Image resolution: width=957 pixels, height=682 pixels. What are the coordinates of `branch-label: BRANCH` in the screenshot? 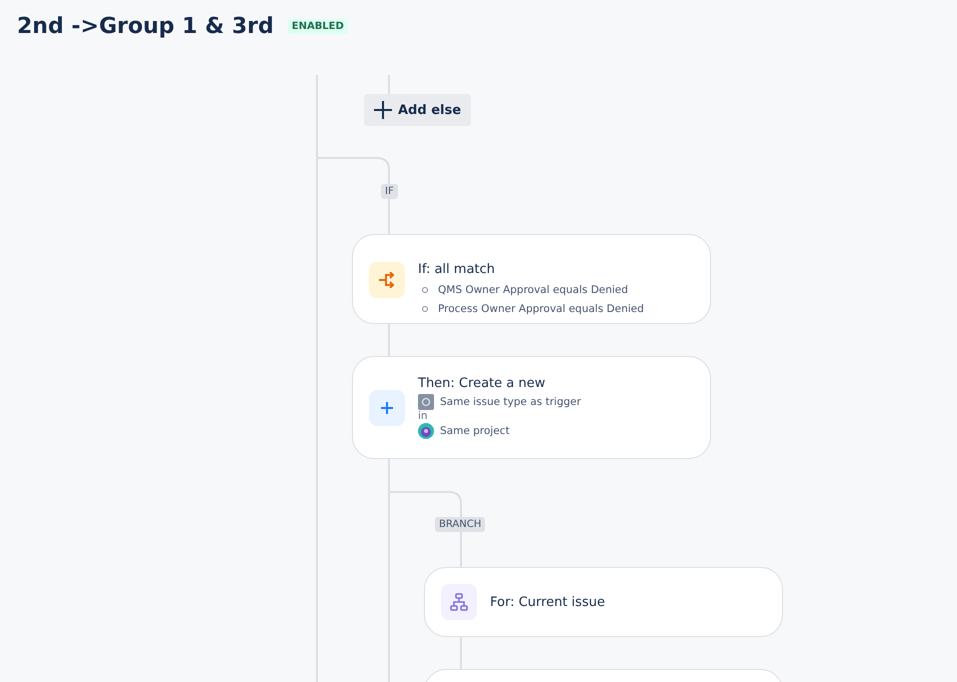 It's located at (460, 524).